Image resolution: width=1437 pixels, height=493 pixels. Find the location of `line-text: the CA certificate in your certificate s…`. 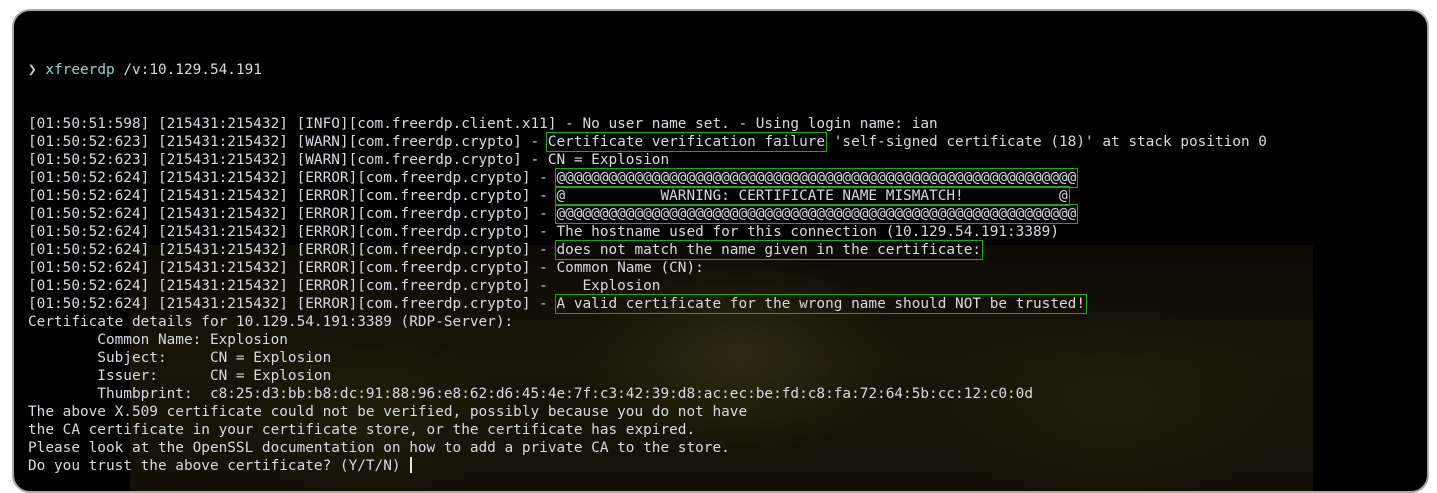

line-text: the CA certificate in your certificate s… is located at coordinates (362, 430).